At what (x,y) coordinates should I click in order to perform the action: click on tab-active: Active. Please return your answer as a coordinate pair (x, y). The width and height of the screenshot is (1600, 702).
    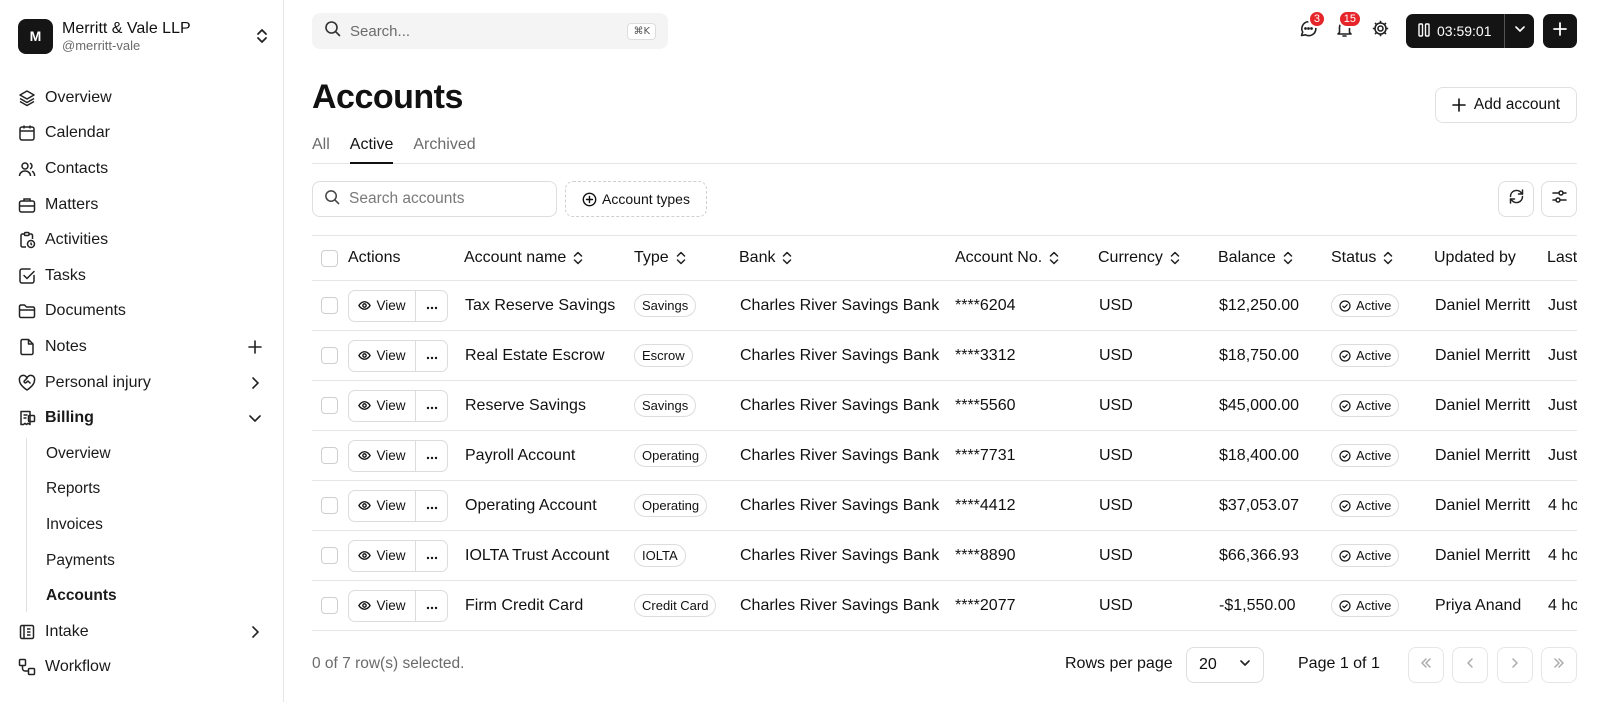
    Looking at the image, I should click on (371, 148).